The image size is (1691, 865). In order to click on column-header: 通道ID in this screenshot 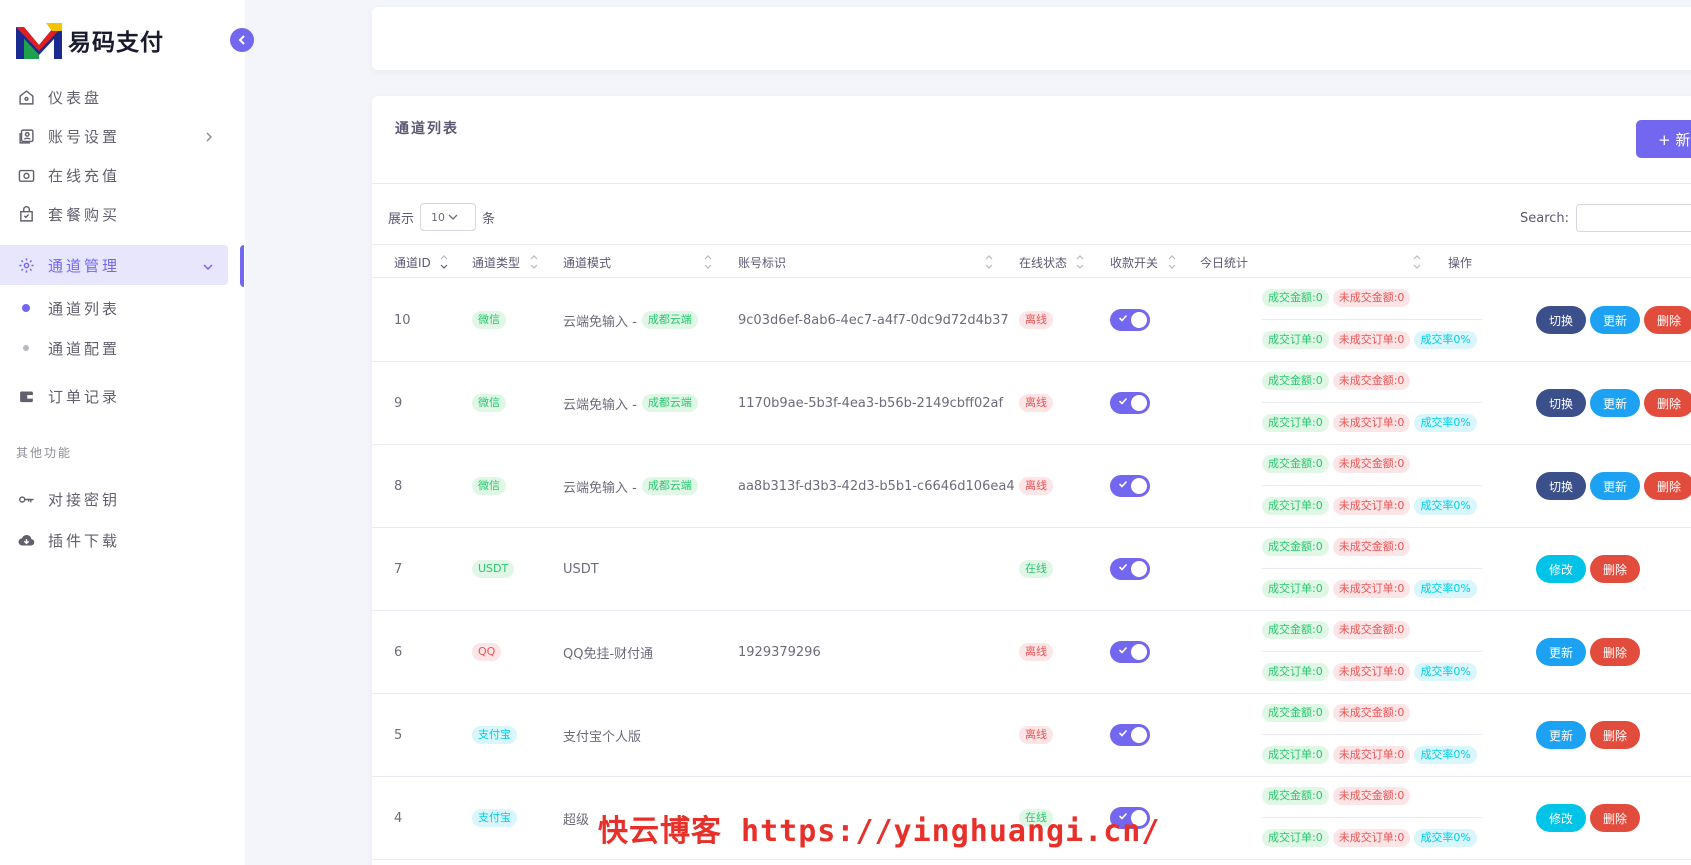, I will do `click(412, 262)`.